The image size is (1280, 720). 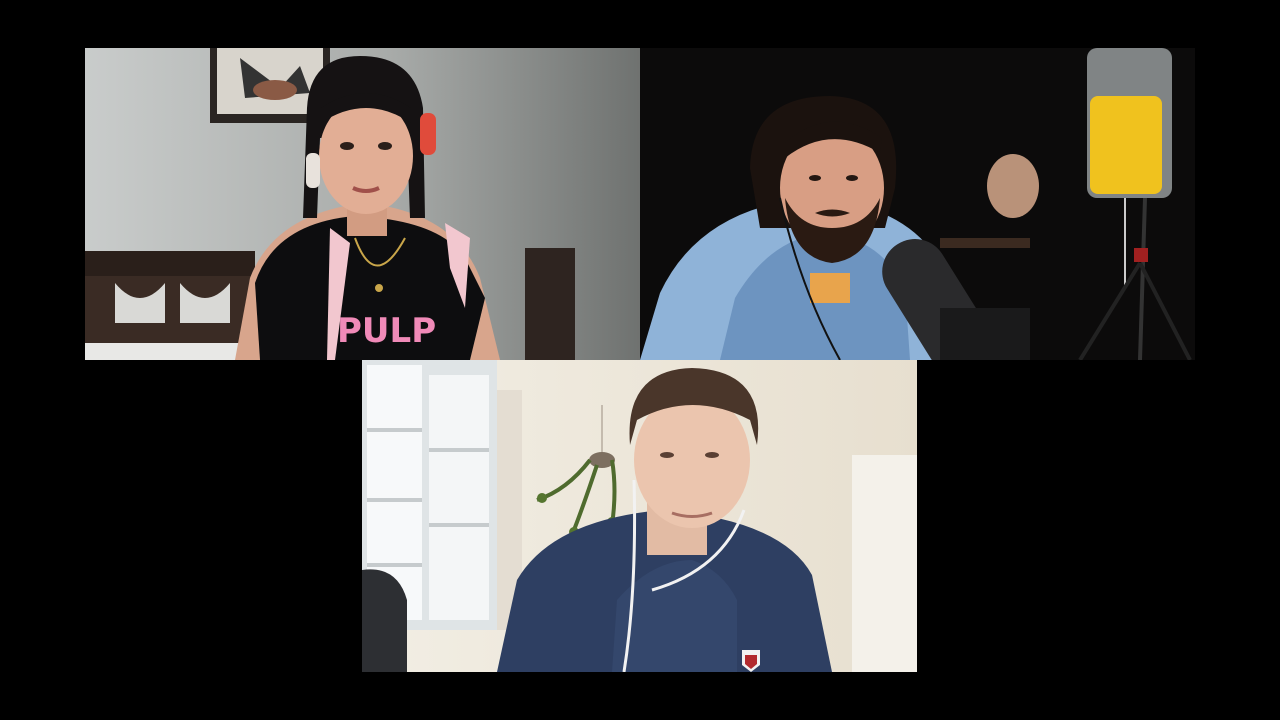 I want to click on door, so click(x=884, y=563).